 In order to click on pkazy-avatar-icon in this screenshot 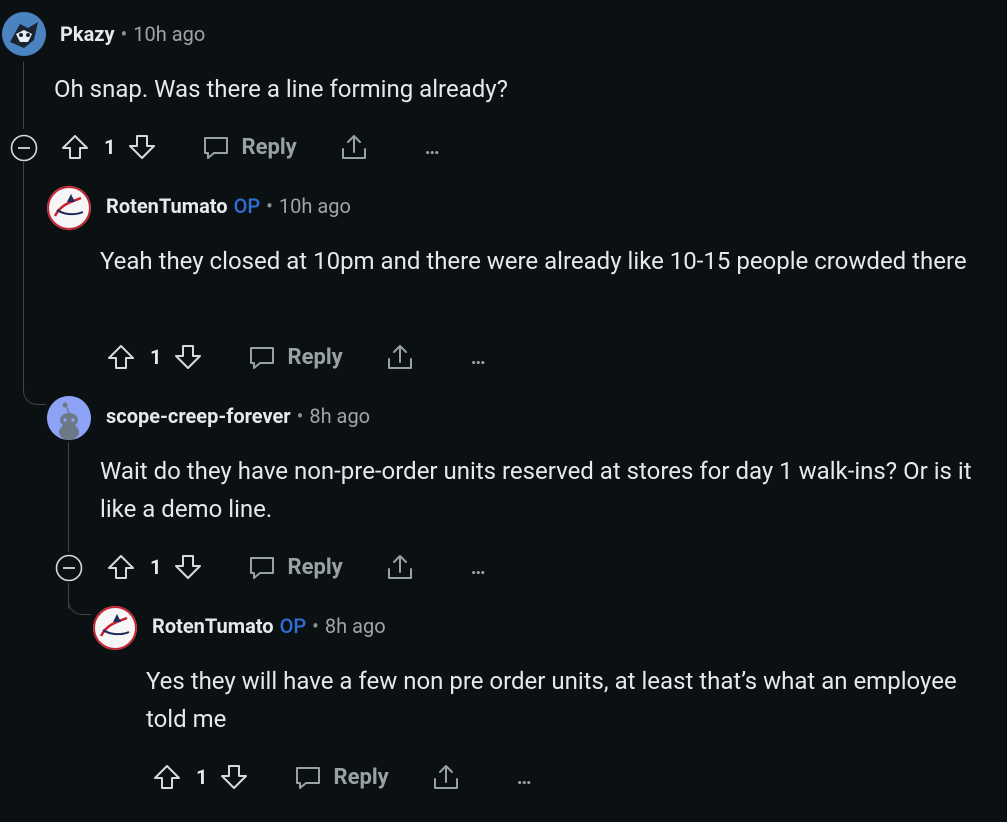, I will do `click(24, 34)`.